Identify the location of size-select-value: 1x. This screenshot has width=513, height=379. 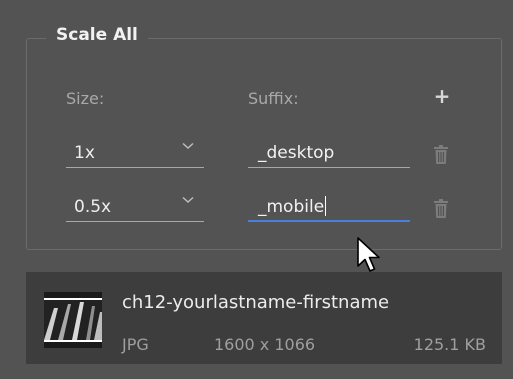
(84, 153).